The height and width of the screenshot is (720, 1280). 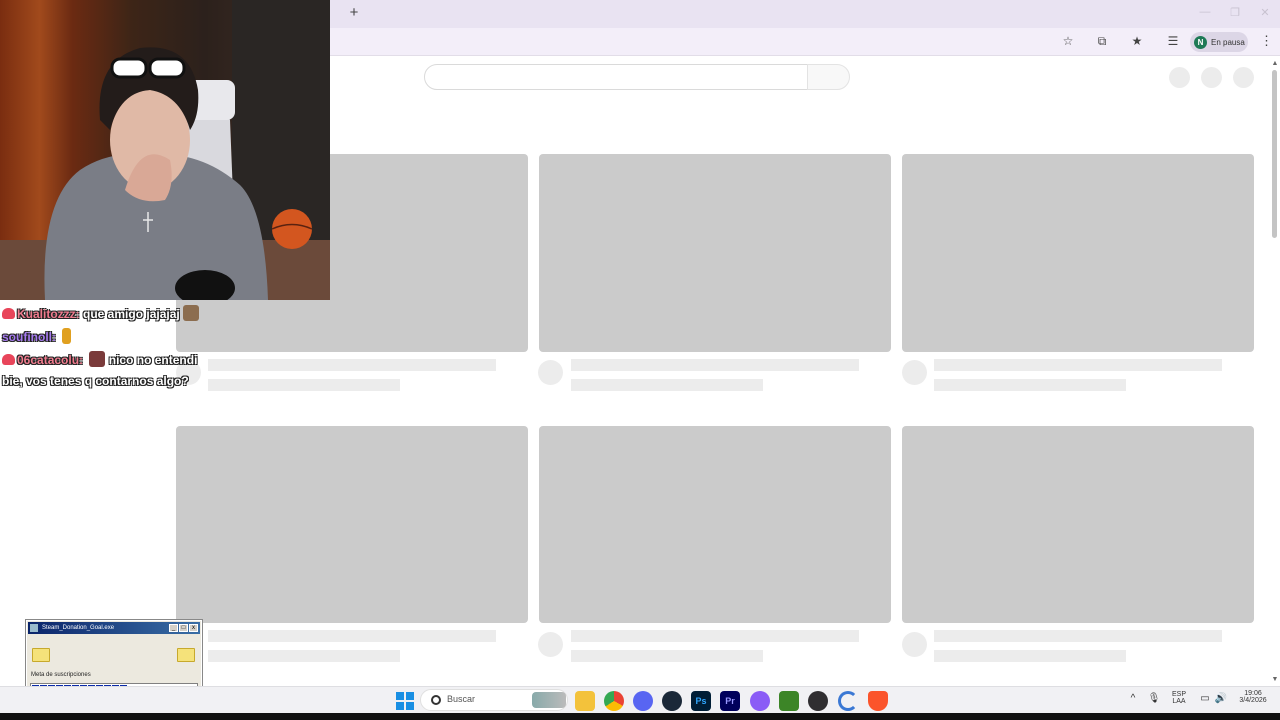 I want to click on scroll-down-icon: ▼, so click(x=1275, y=679).